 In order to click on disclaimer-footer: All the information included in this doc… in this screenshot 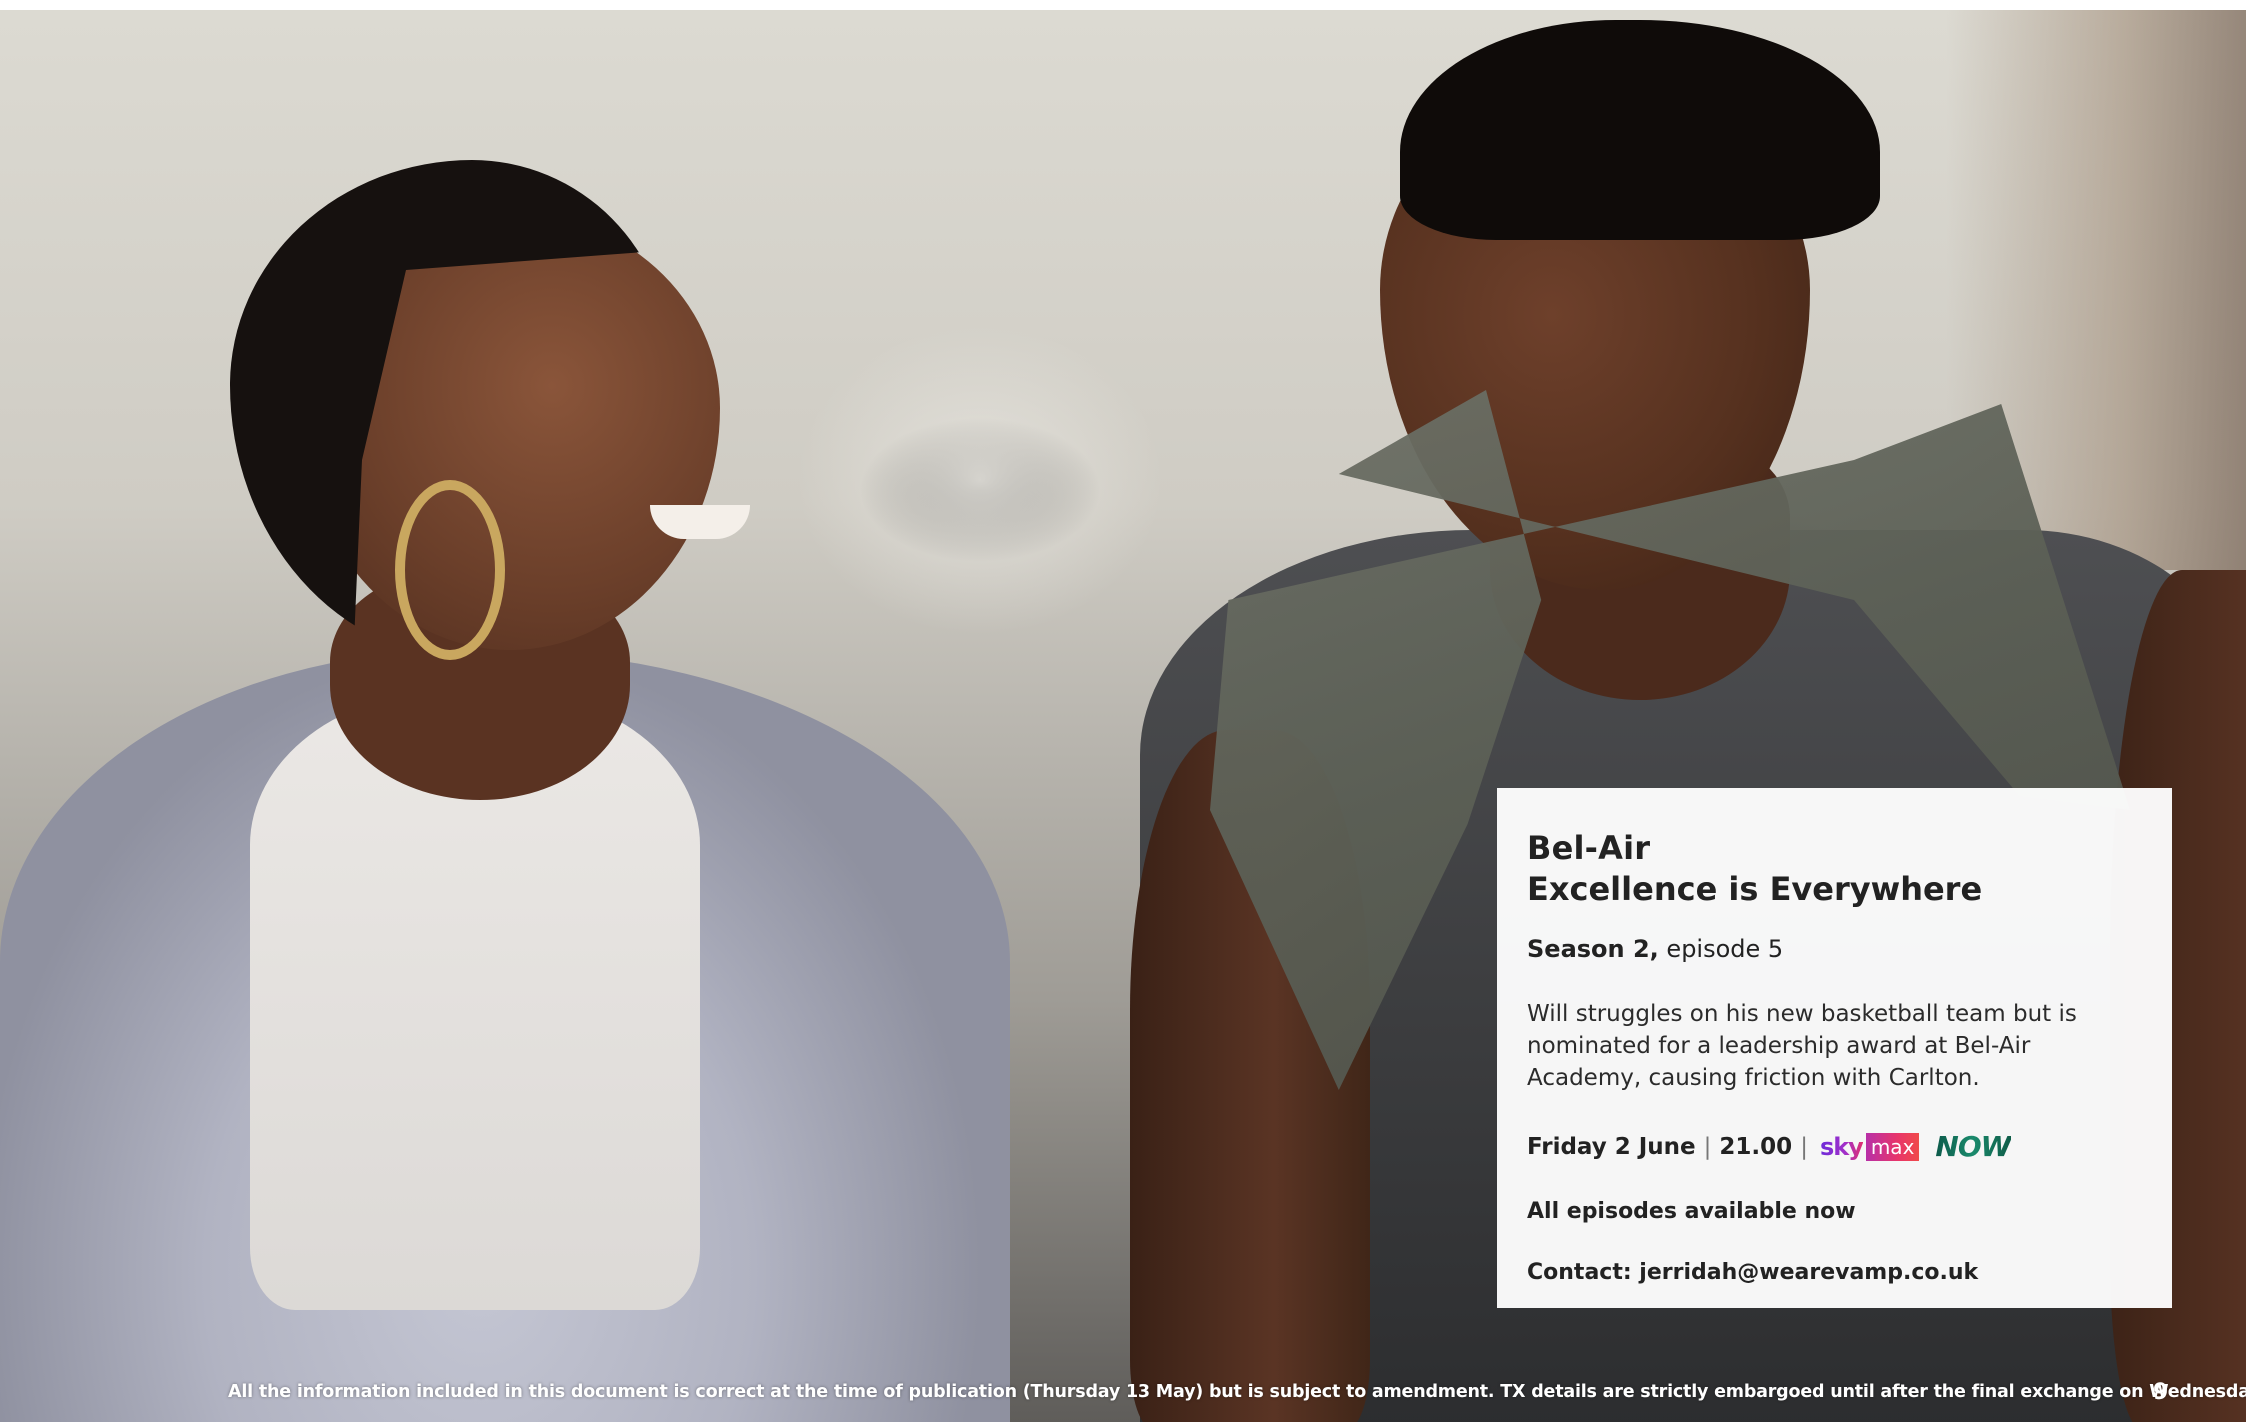, I will do `click(1237, 1392)`.